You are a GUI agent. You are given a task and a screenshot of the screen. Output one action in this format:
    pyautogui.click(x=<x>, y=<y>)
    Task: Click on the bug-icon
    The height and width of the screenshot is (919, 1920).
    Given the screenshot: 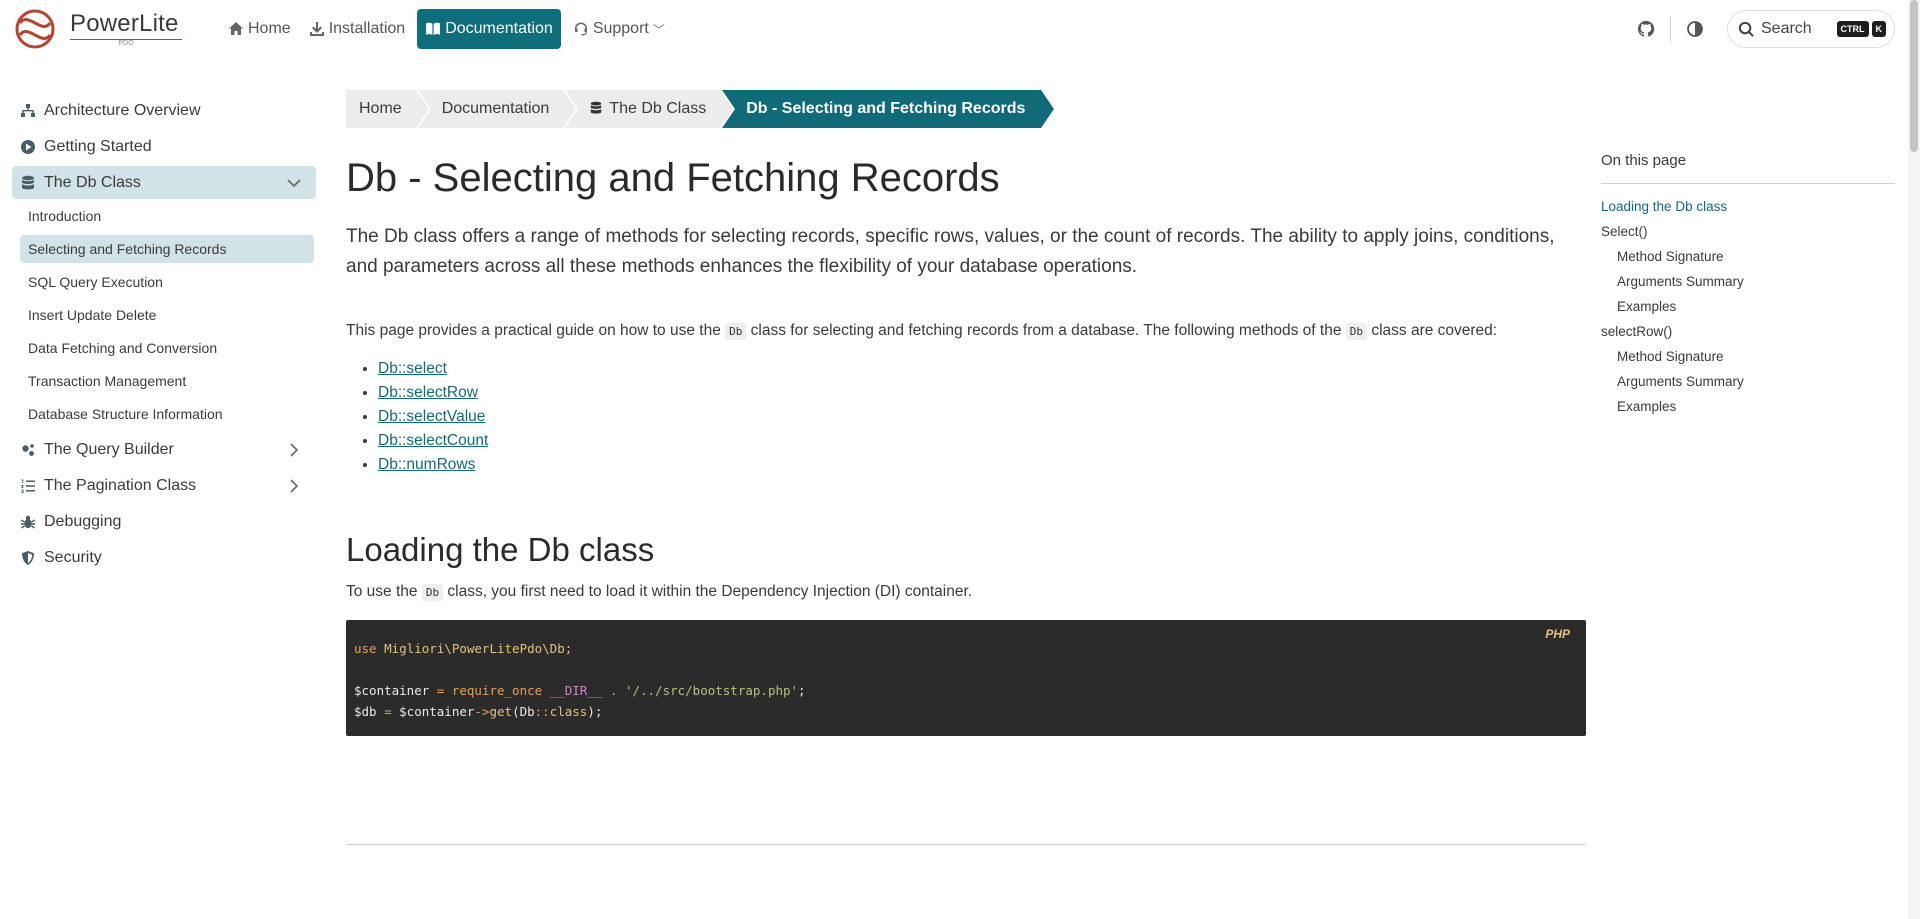 What is the action you would take?
    pyautogui.click(x=28, y=522)
    